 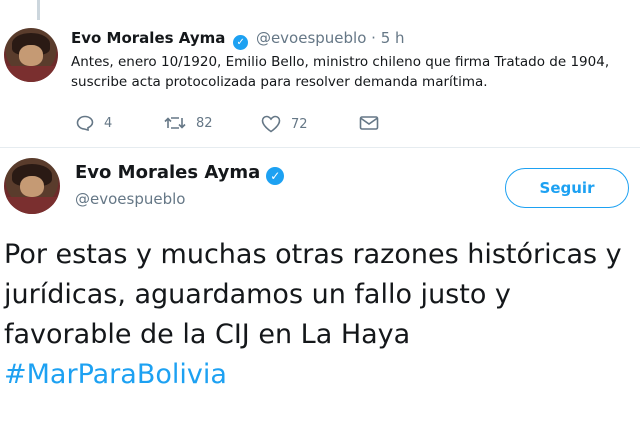 What do you see at coordinates (271, 124) in the screenshot?
I see `heart-icon` at bounding box center [271, 124].